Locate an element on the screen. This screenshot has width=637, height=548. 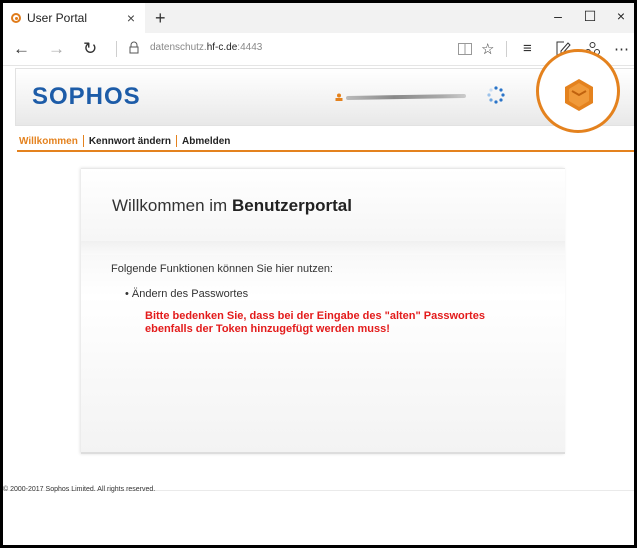
tab-user-portal: User Portal × is located at coordinates (74, 18).